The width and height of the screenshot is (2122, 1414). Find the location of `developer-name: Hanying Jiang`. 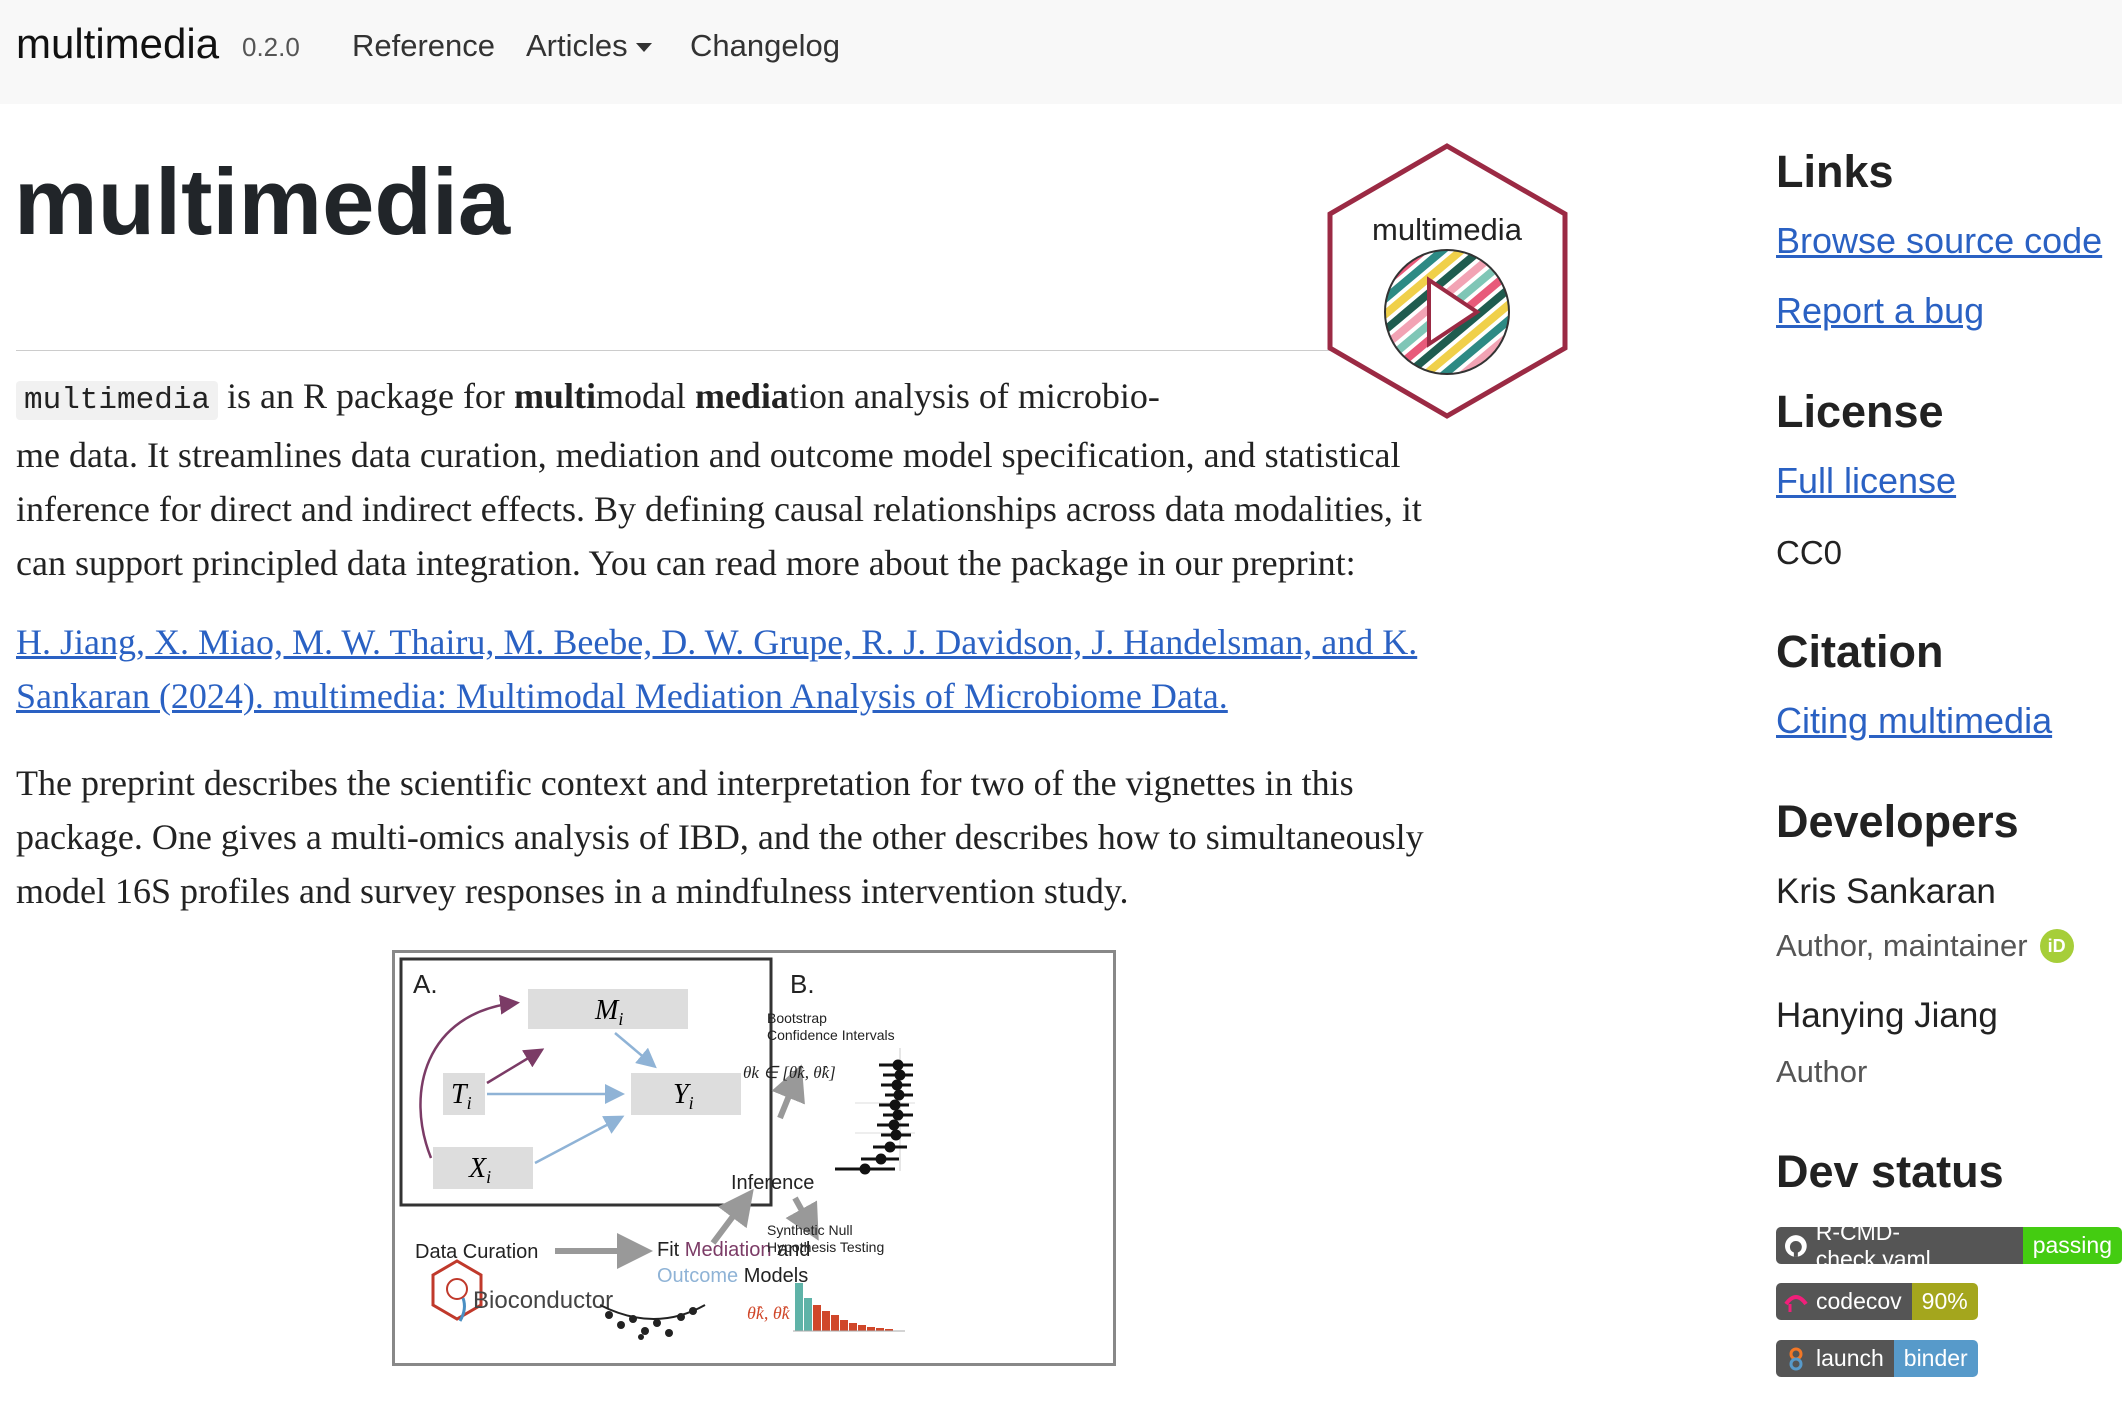

developer-name: Hanying Jiang is located at coordinates (1887, 1015).